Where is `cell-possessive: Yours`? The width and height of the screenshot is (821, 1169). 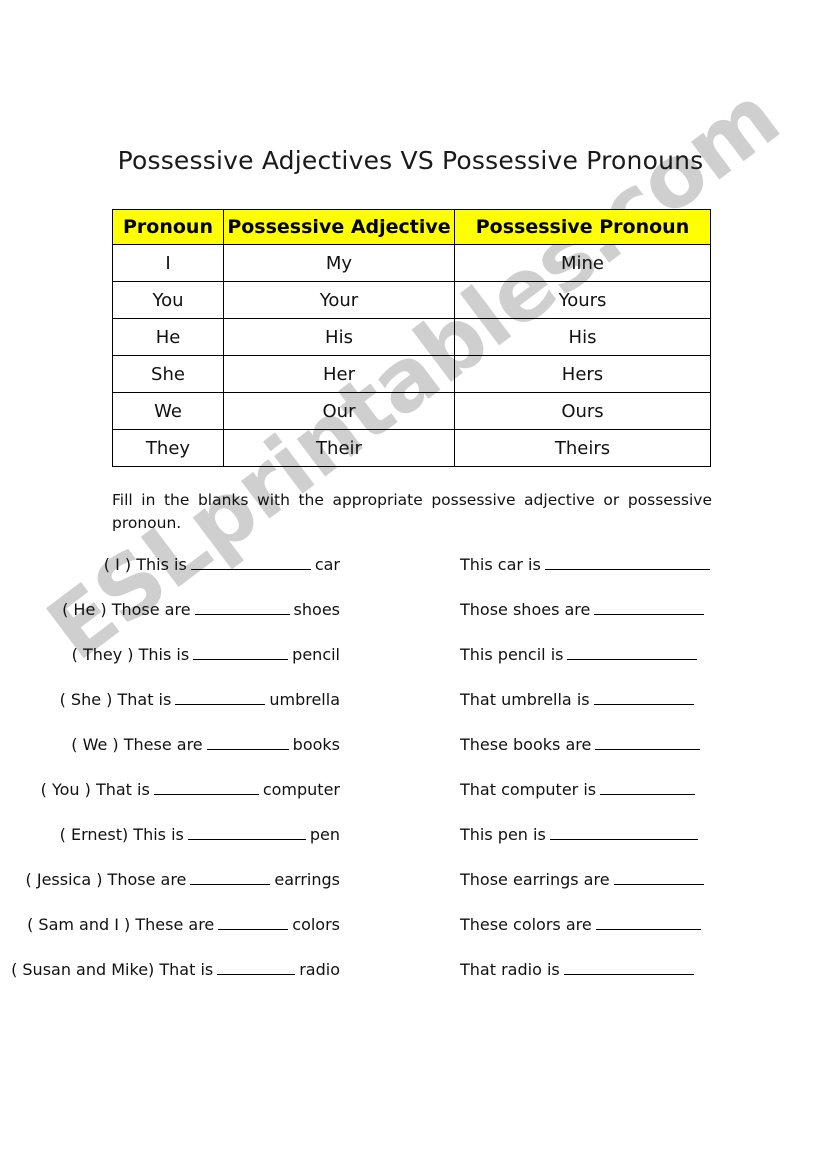
cell-possessive: Yours is located at coordinates (582, 300).